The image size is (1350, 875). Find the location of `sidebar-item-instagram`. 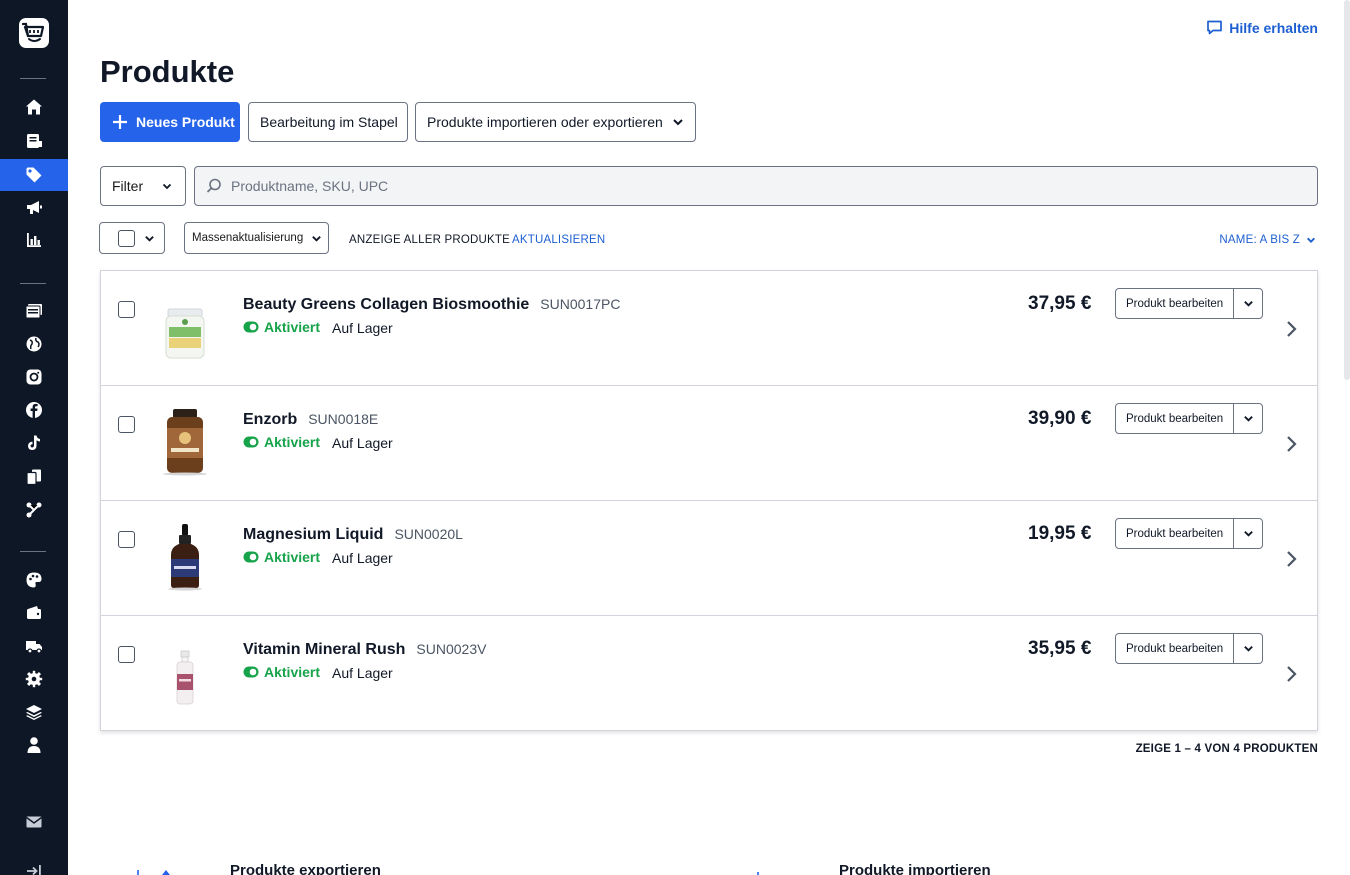

sidebar-item-instagram is located at coordinates (34, 377).